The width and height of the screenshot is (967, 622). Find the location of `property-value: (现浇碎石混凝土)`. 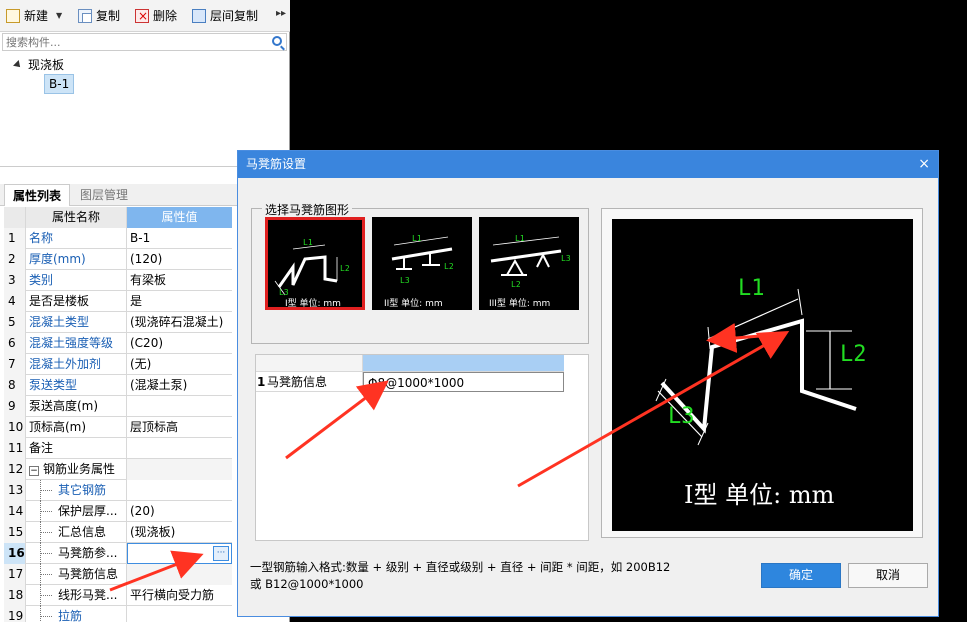

property-value: (现浇碎石混凝土) is located at coordinates (179, 322).